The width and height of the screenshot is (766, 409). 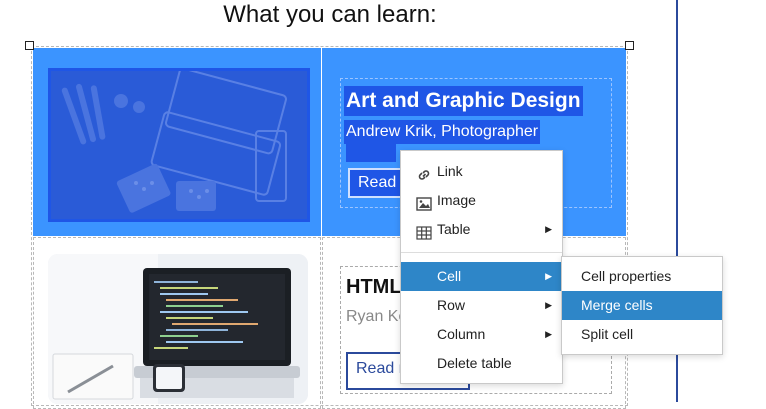 What do you see at coordinates (376, 317) in the screenshot?
I see `card-subtitle: Ryan Ke` at bounding box center [376, 317].